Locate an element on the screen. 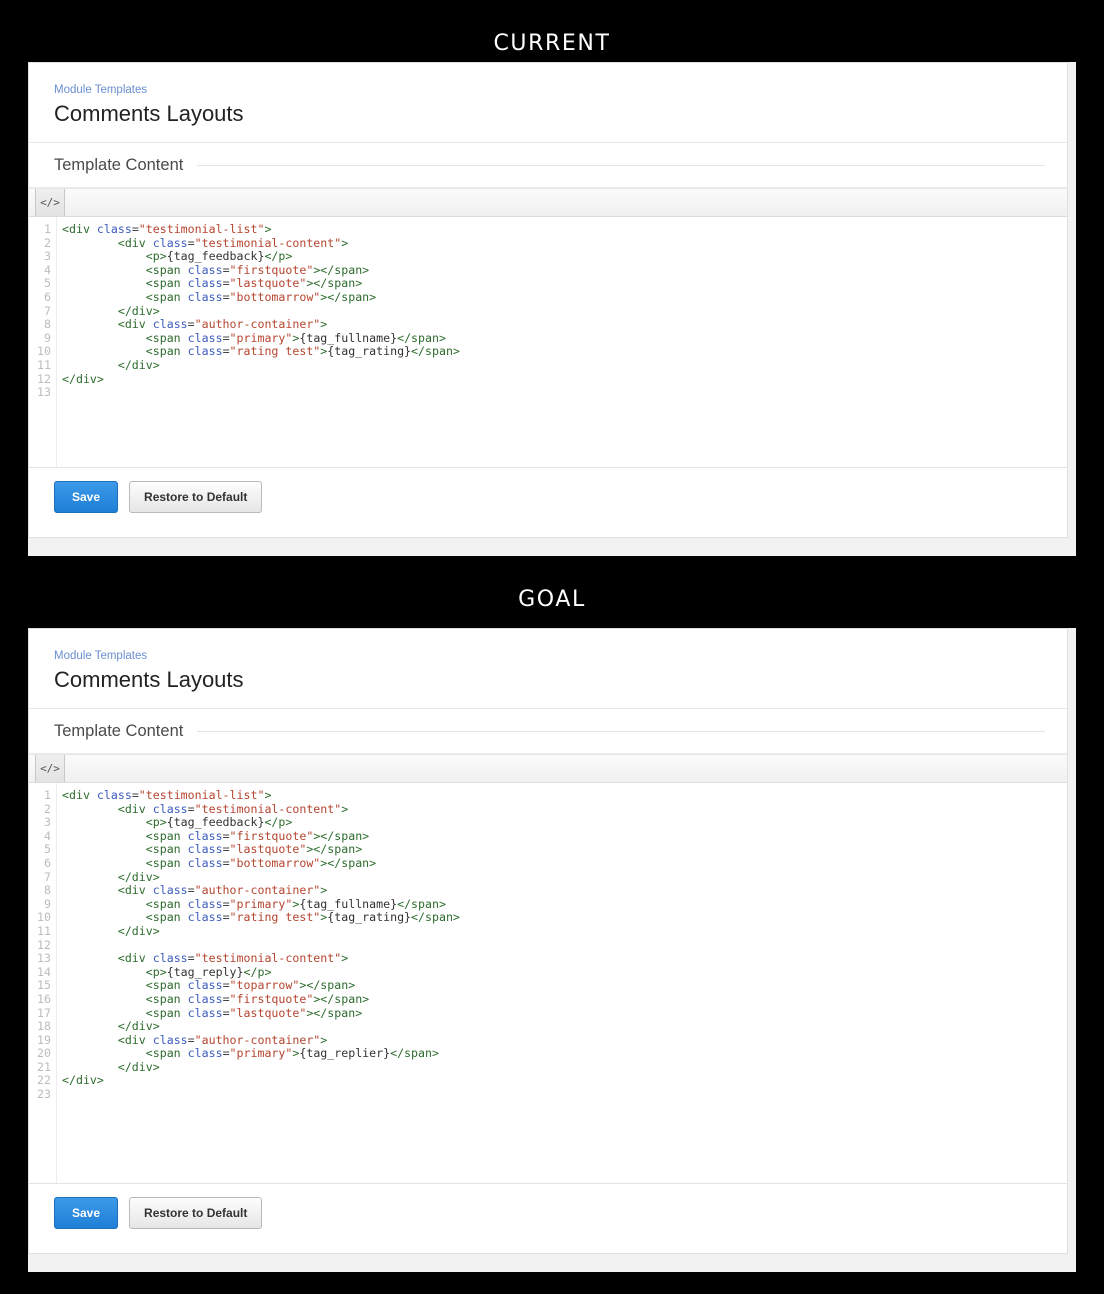 The height and width of the screenshot is (1294, 1104). code-token: {tag_feedback} is located at coordinates (215, 256).